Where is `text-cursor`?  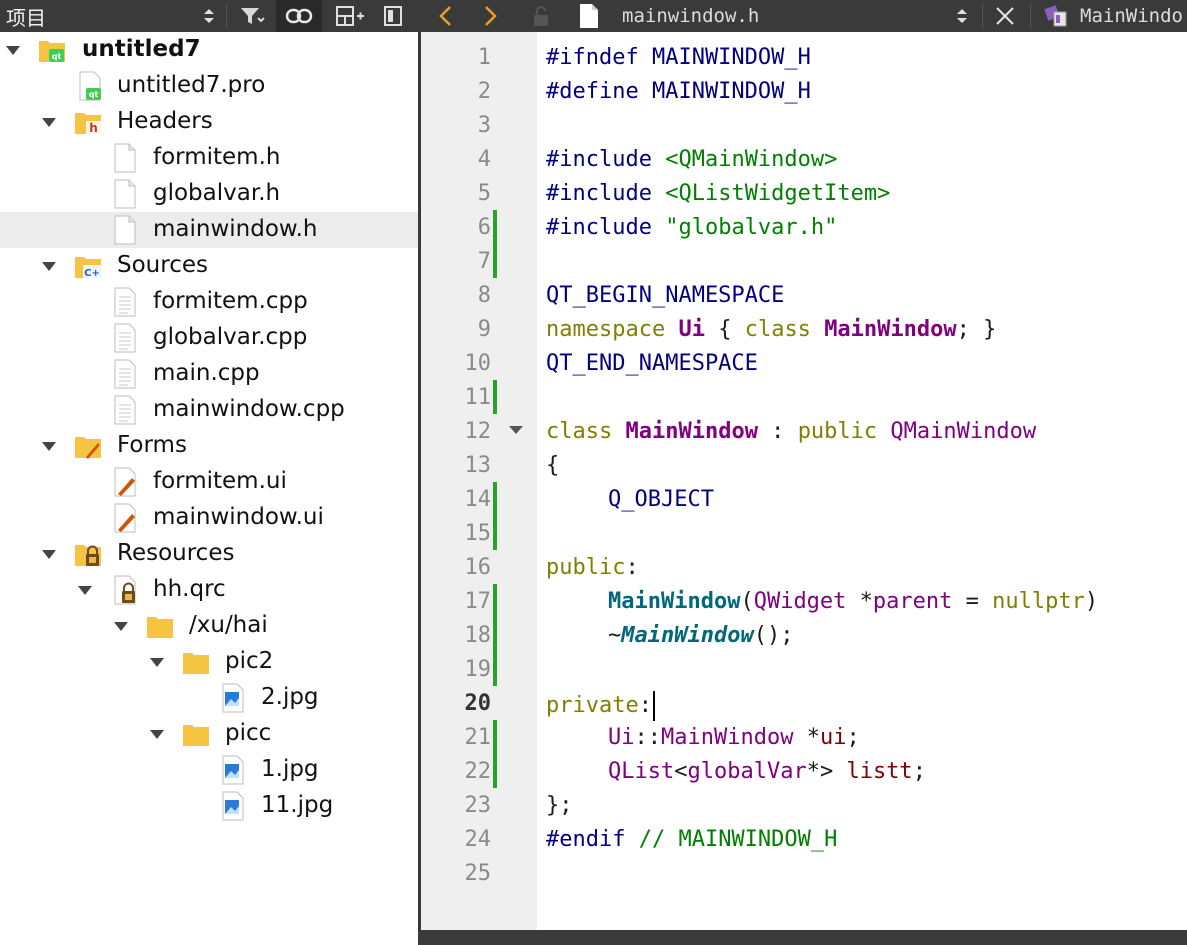
text-cursor is located at coordinates (653, 706).